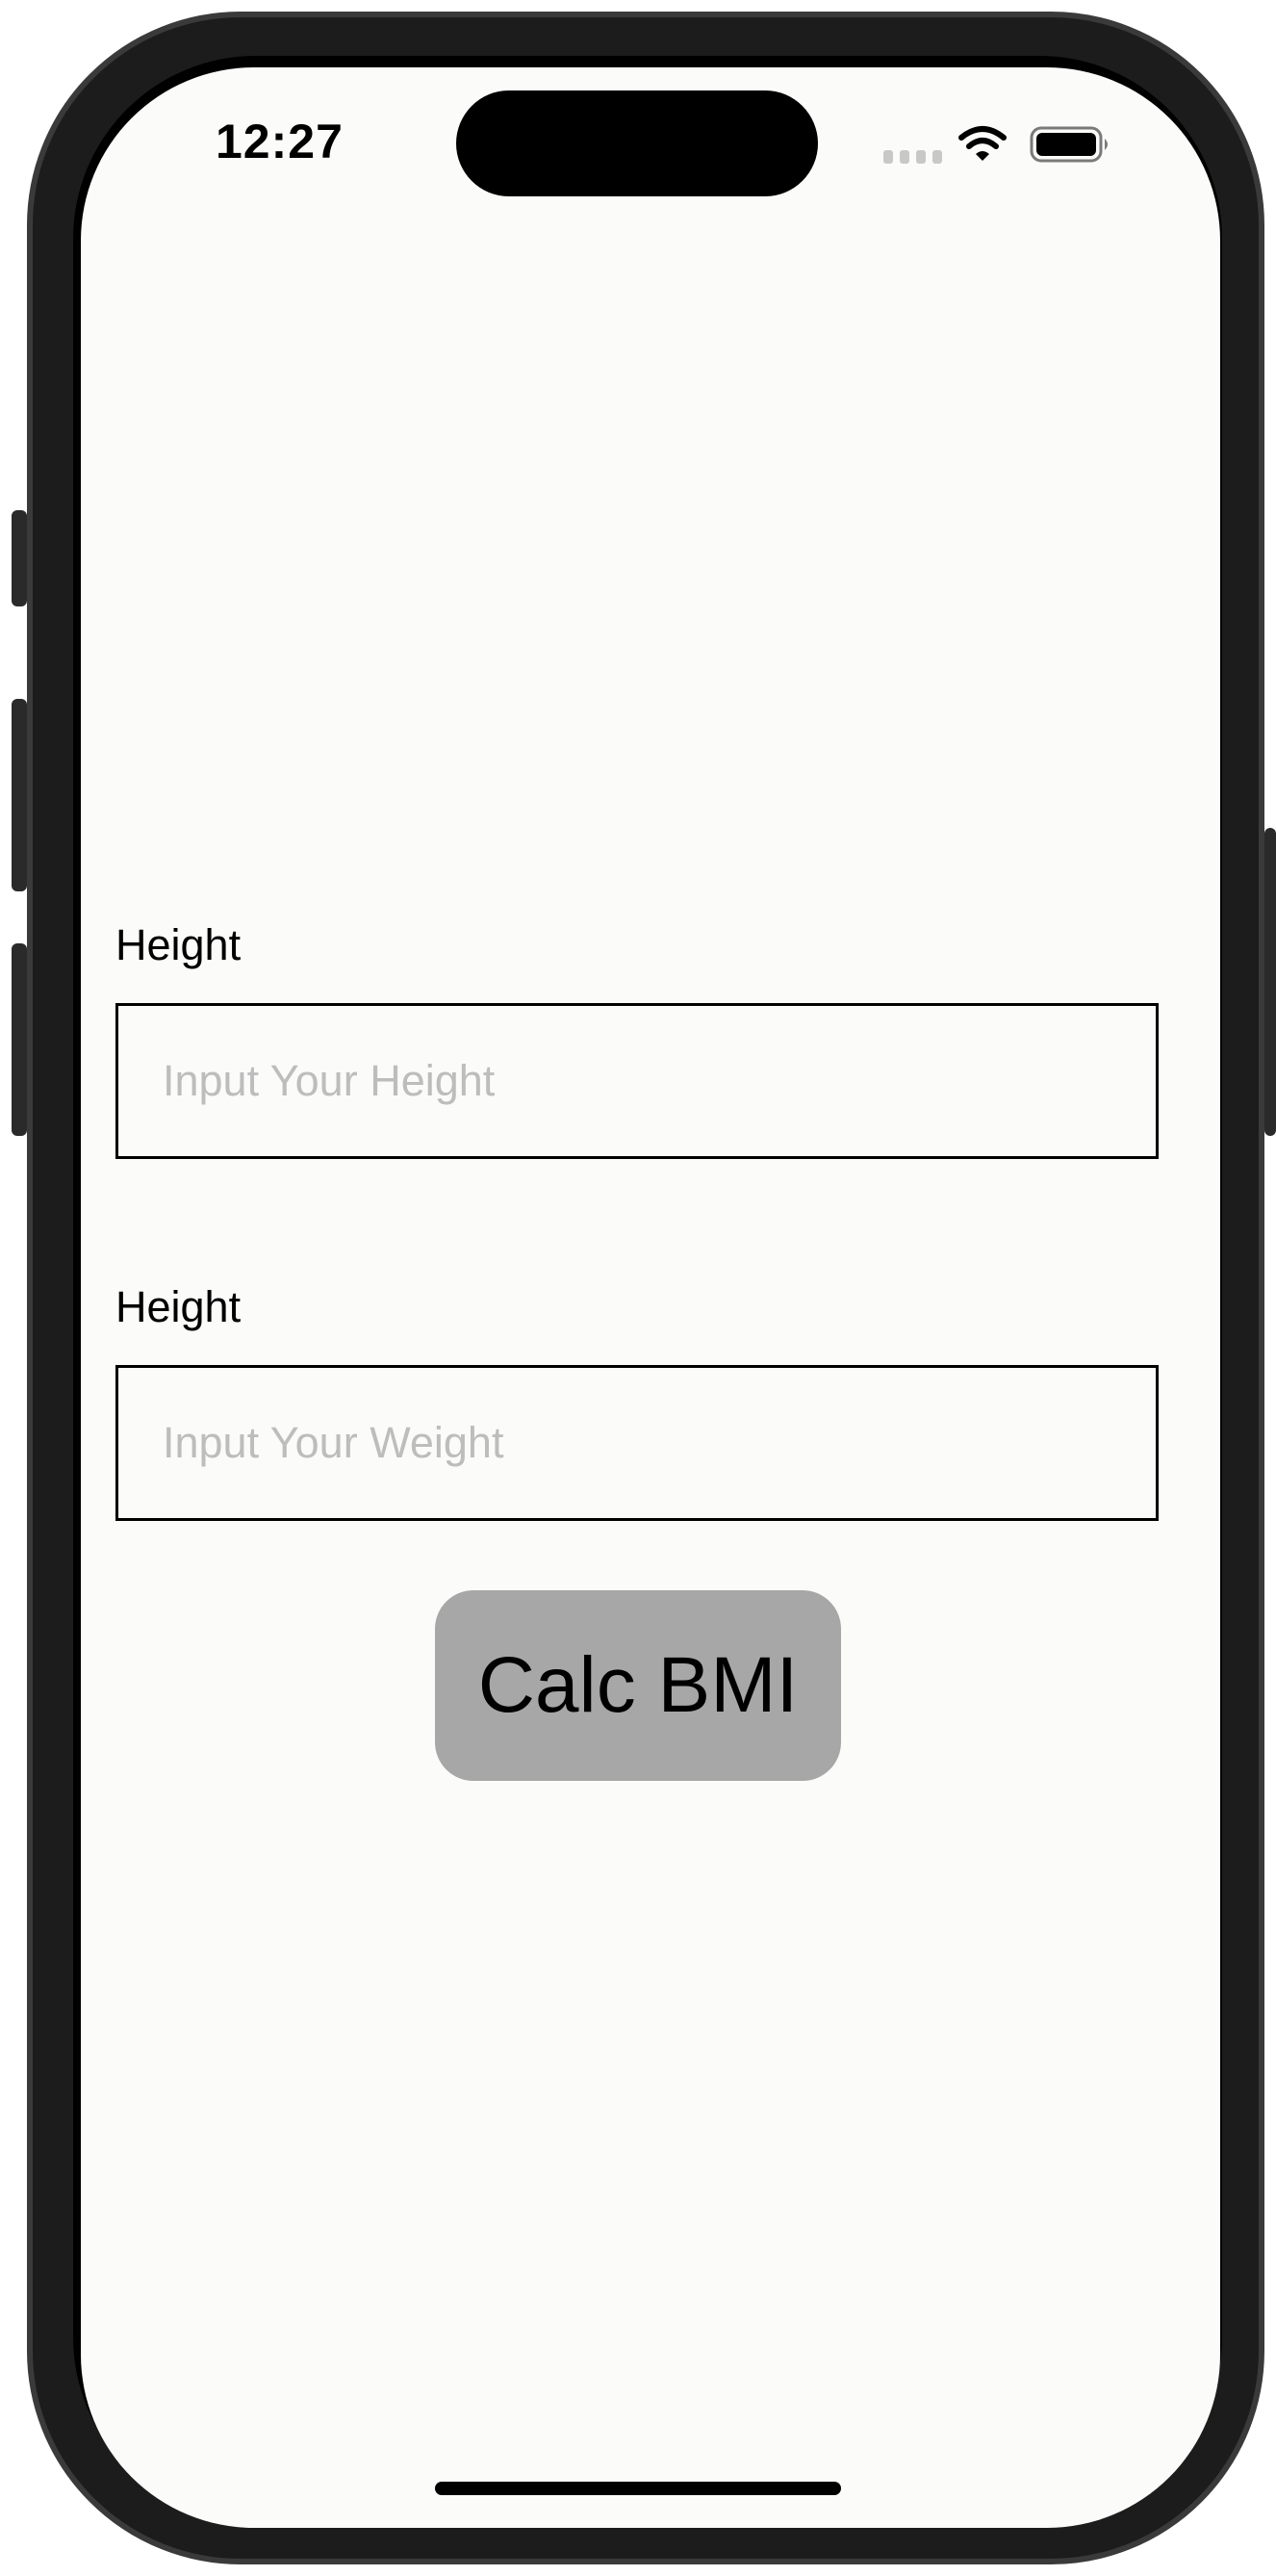 This screenshot has width=1276, height=2576. I want to click on weight-input, so click(637, 1443).